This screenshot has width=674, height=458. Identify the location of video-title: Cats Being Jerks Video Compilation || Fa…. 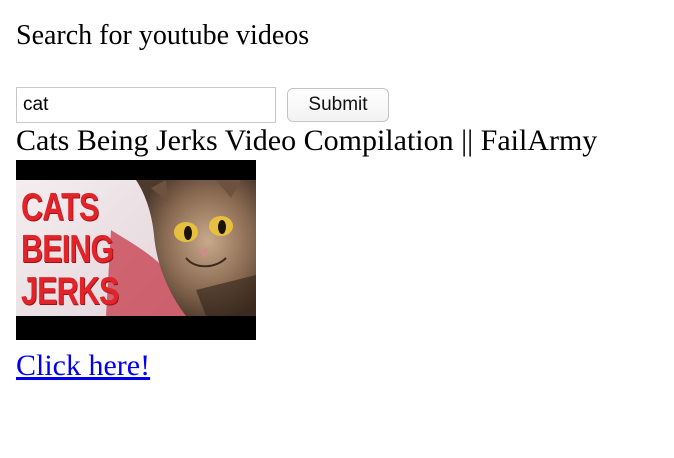
(307, 140).